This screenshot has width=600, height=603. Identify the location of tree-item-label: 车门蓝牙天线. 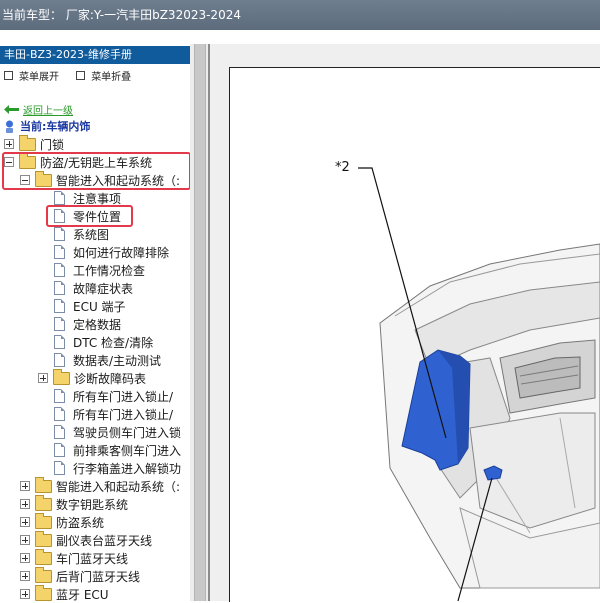
(92, 558).